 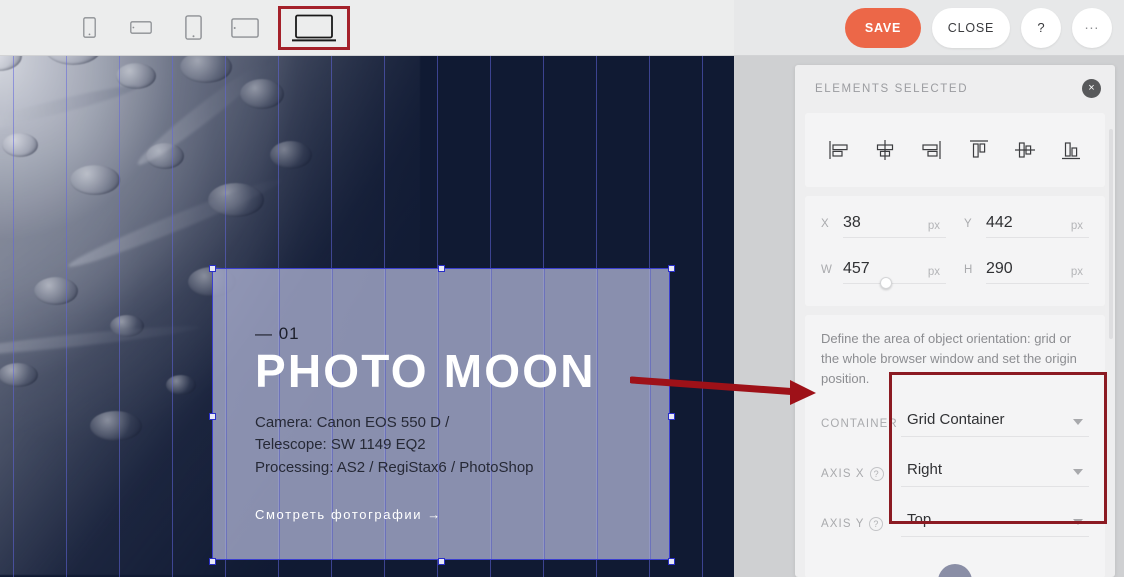 I want to click on device-mobile-landscape-button, so click(x=141, y=28).